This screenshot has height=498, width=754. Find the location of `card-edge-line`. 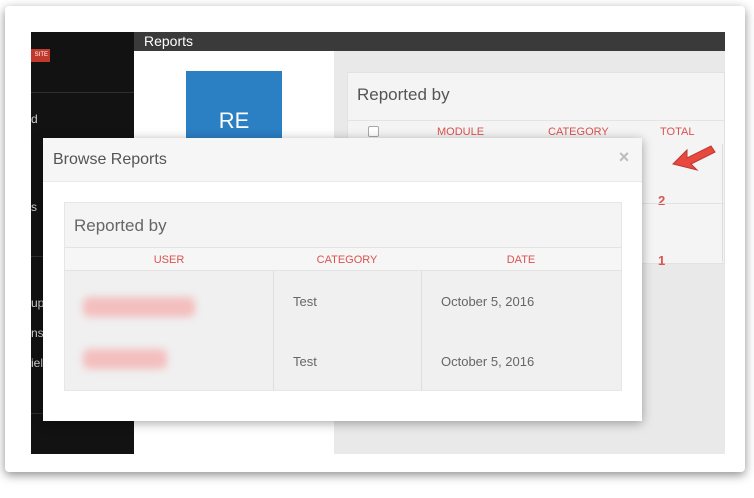

card-edge-line is located at coordinates (722, 203).